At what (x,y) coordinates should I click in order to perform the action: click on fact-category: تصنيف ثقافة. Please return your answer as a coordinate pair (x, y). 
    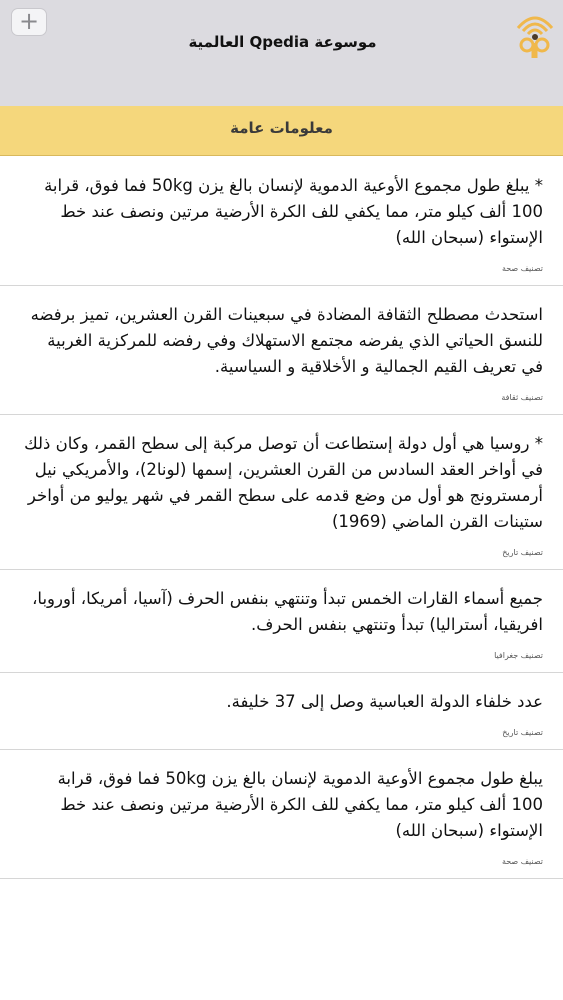
    Looking at the image, I should click on (283, 398).